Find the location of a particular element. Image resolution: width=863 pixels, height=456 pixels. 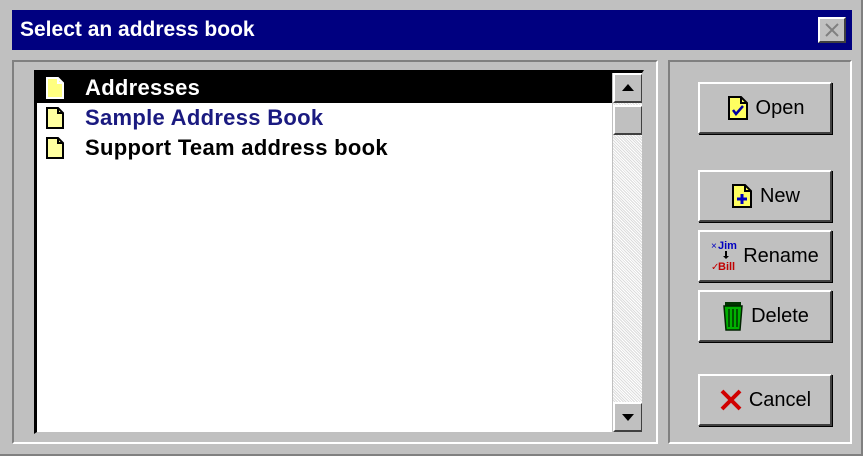

trash-icon is located at coordinates (733, 316).